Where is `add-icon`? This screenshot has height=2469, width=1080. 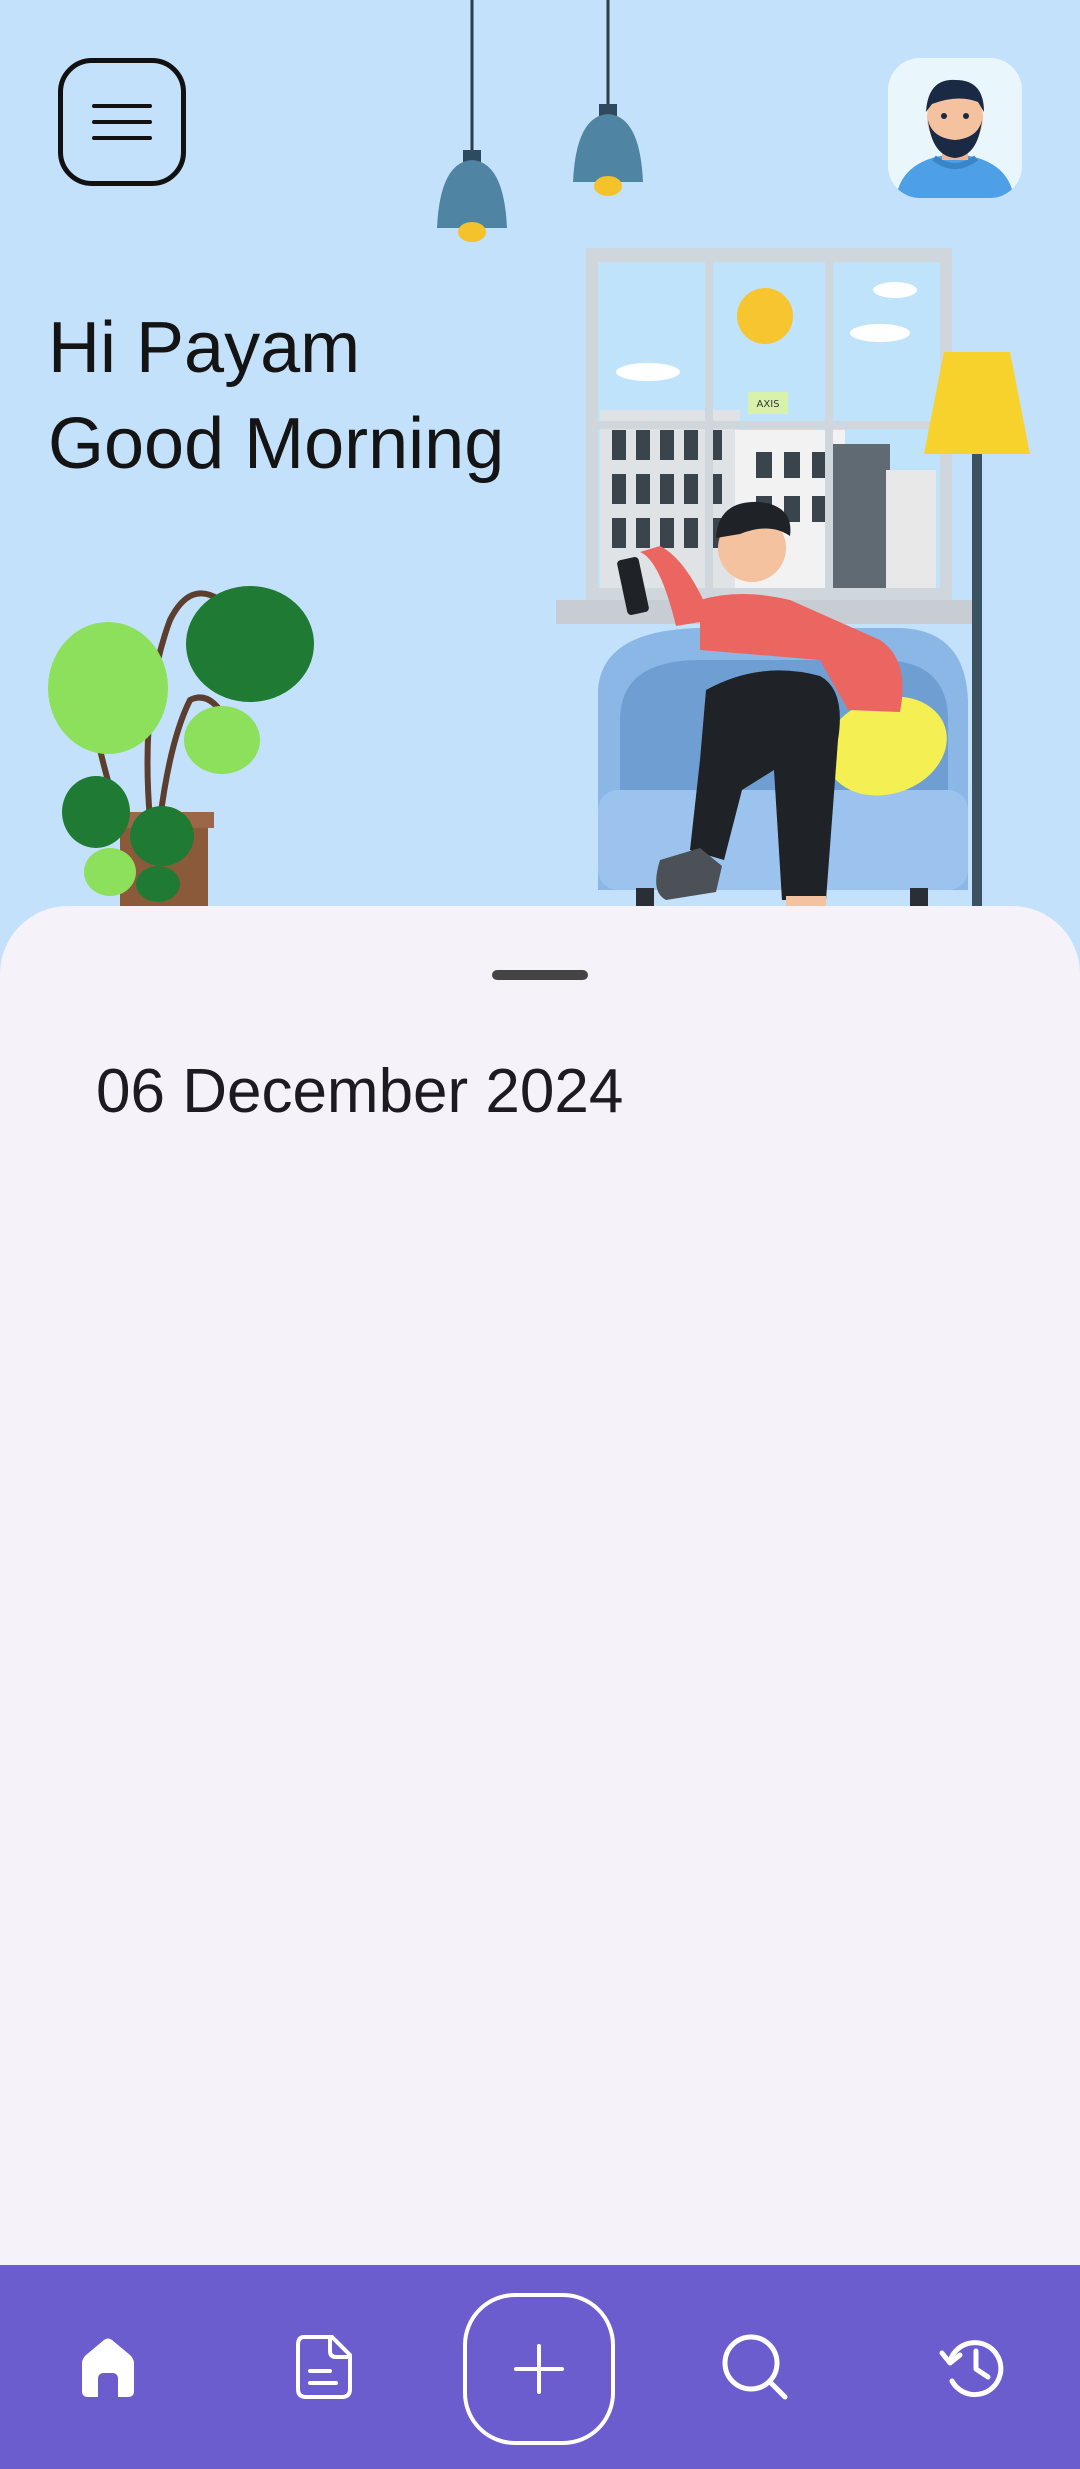
add-icon is located at coordinates (539, 2369).